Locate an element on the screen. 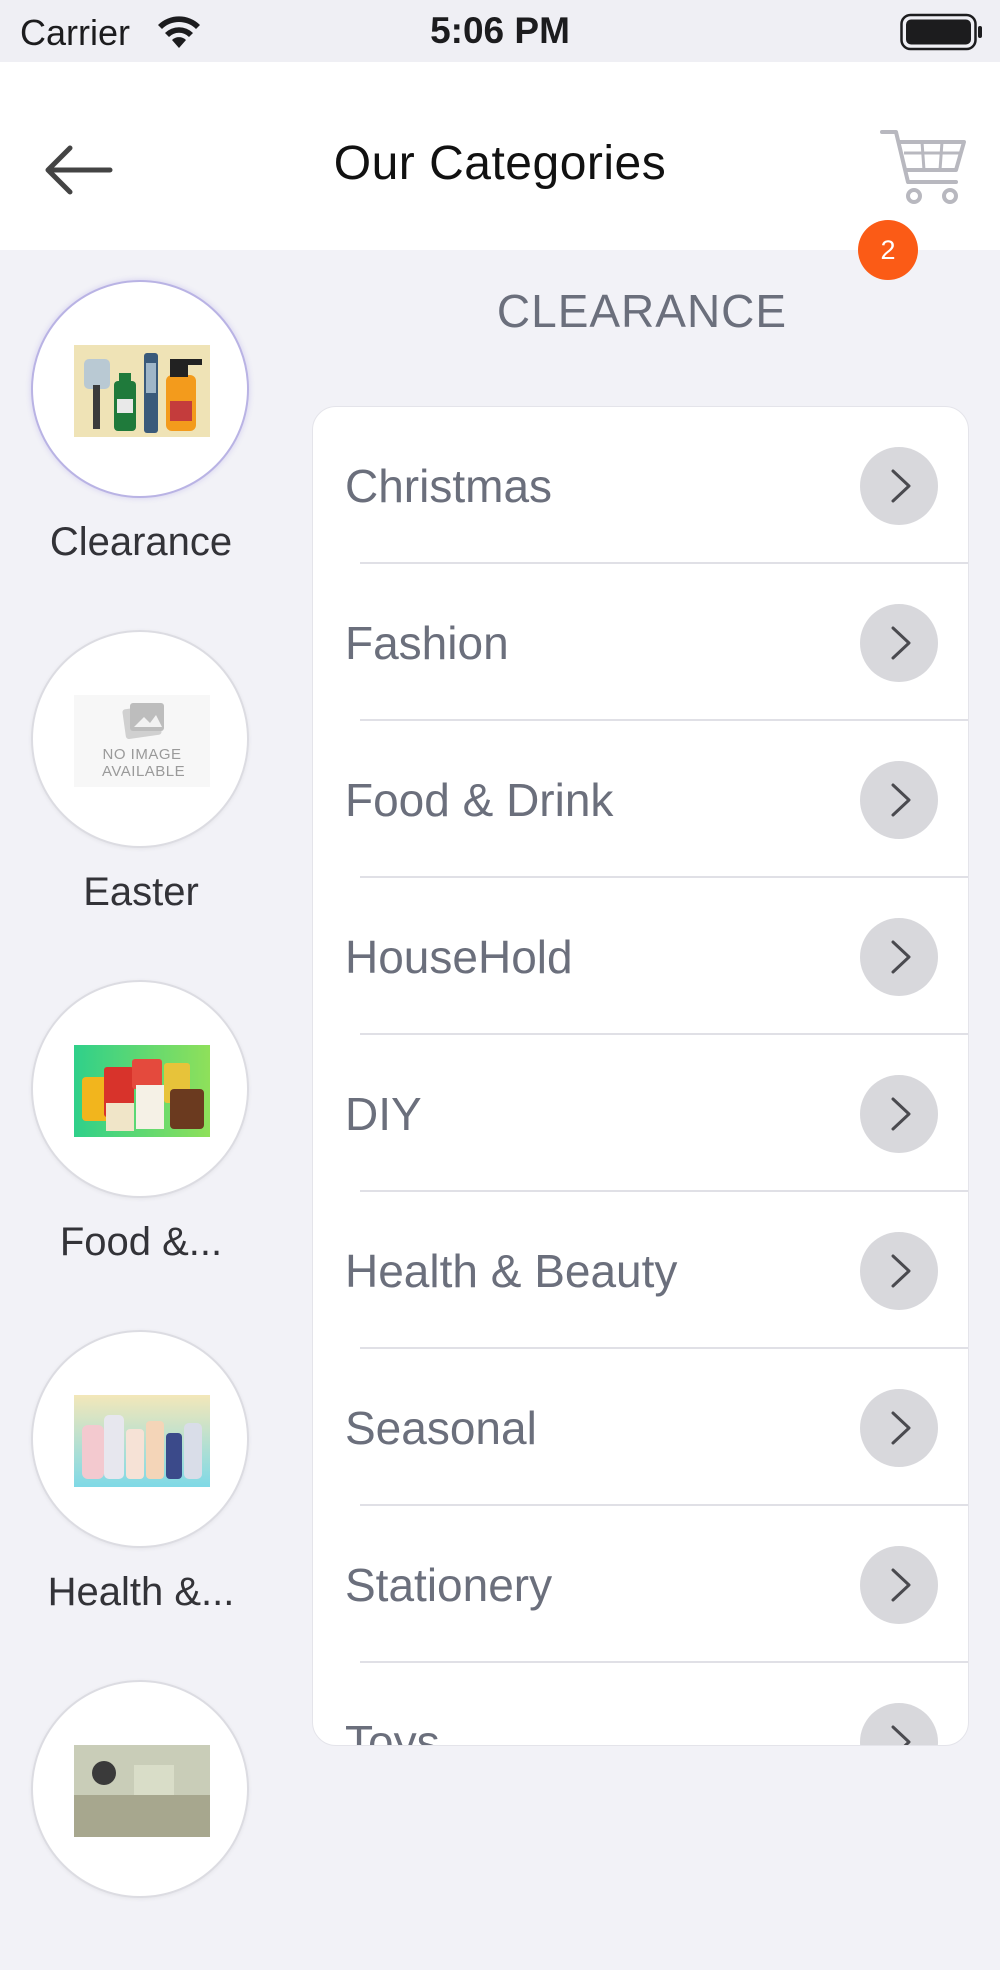 Image resolution: width=1000 pixels, height=1970 pixels. subcategory-row-health-beauty: Health & Beauty is located at coordinates (640, 1270).